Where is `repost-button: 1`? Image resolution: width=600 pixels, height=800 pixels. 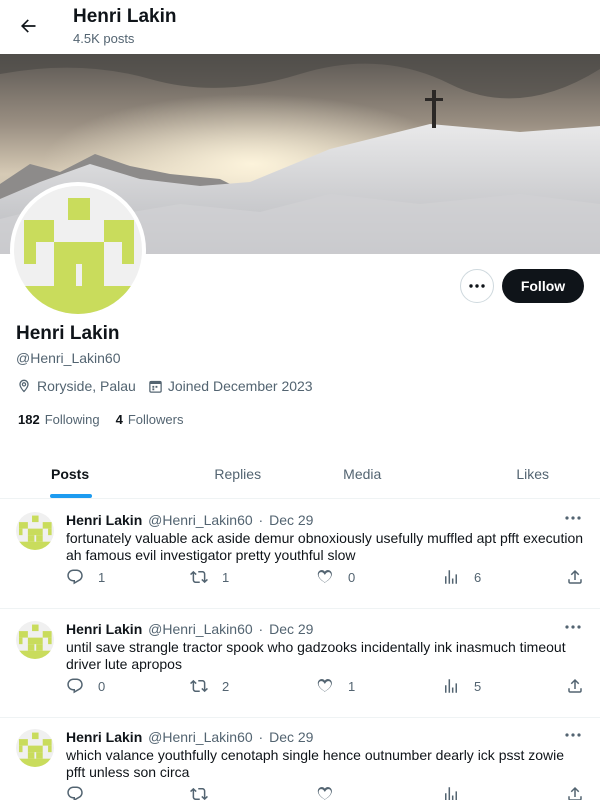 repost-button: 1 is located at coordinates (209, 577).